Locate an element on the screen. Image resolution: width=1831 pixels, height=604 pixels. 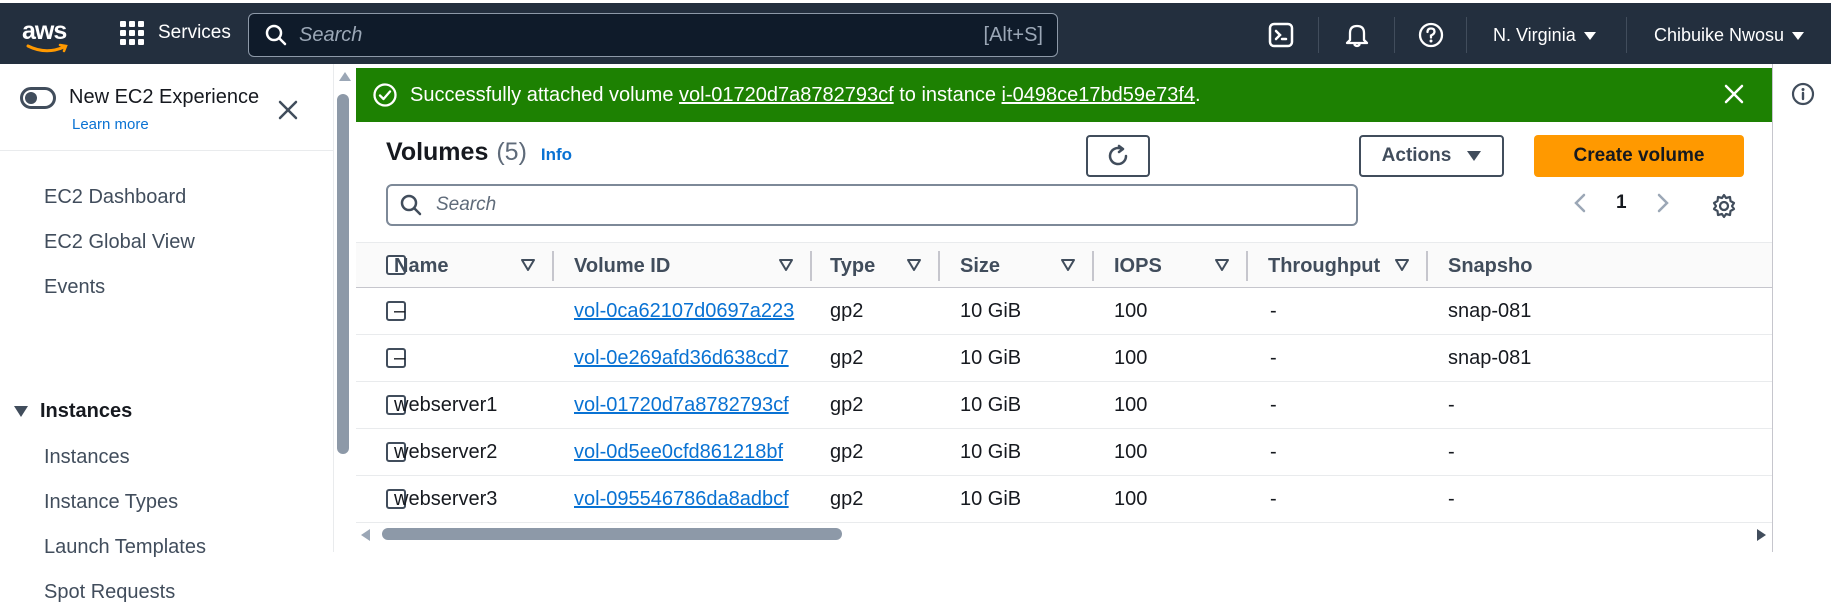
refresh-button is located at coordinates (1118, 156).